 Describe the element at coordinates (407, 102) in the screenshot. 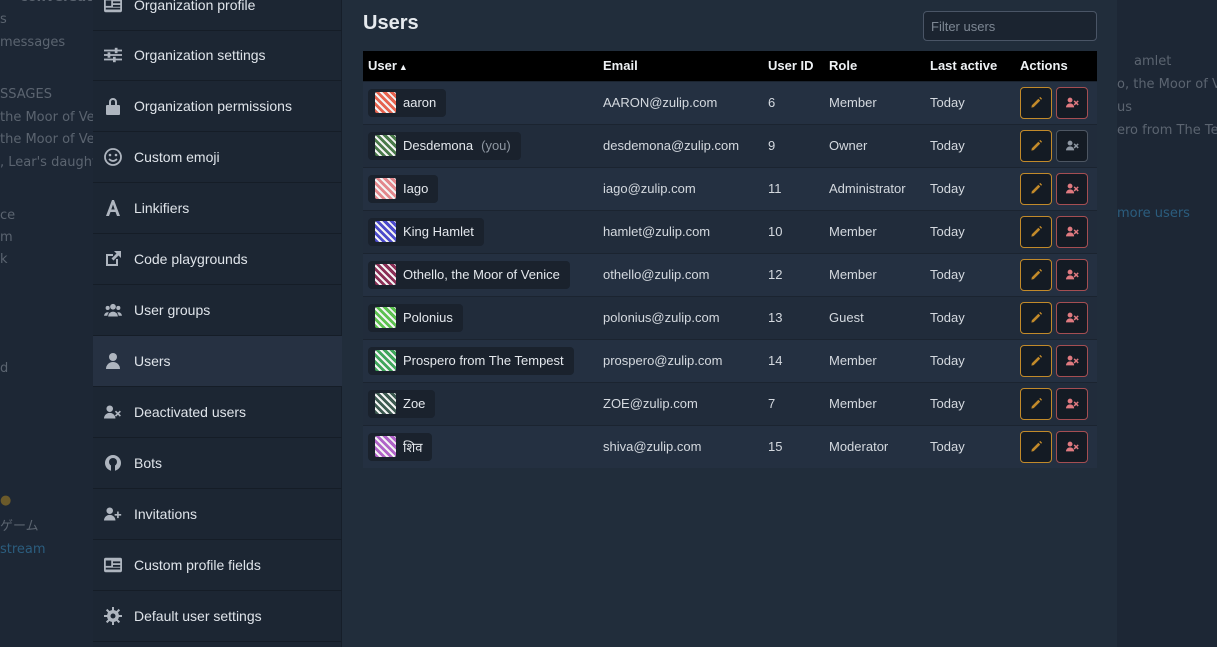

I see `user-pill: aaron` at that location.